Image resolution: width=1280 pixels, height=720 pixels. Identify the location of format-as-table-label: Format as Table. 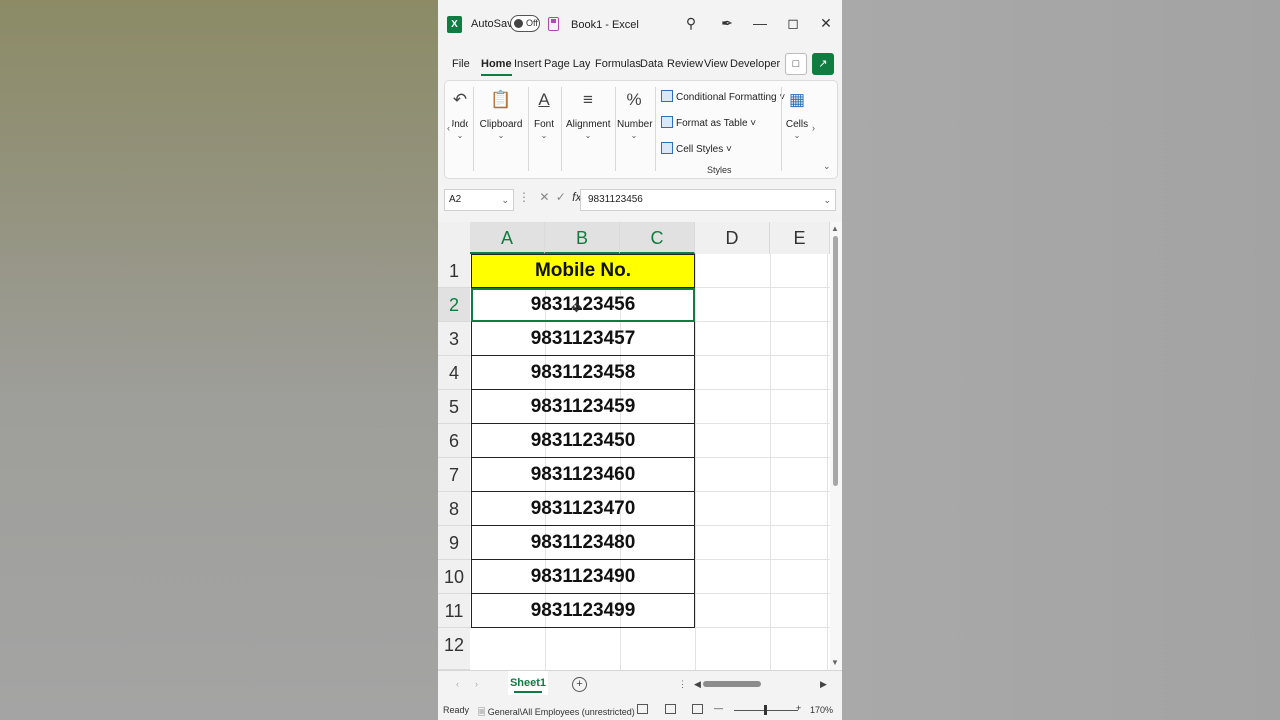
(712, 123).